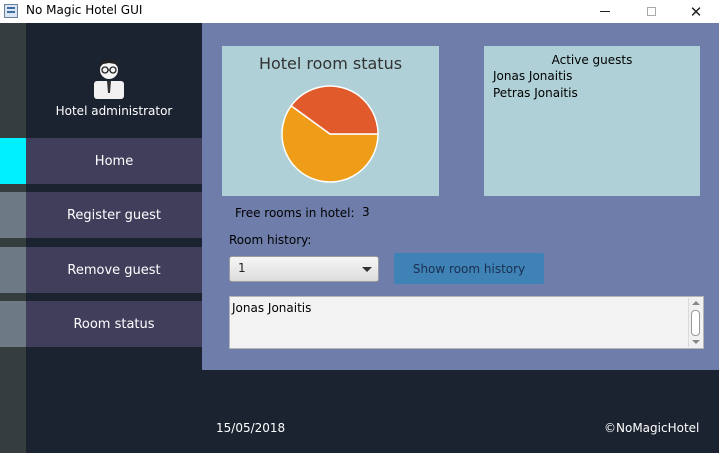 This screenshot has height=453, width=719. What do you see at coordinates (605, 11) in the screenshot?
I see `minimize-icon` at bounding box center [605, 11].